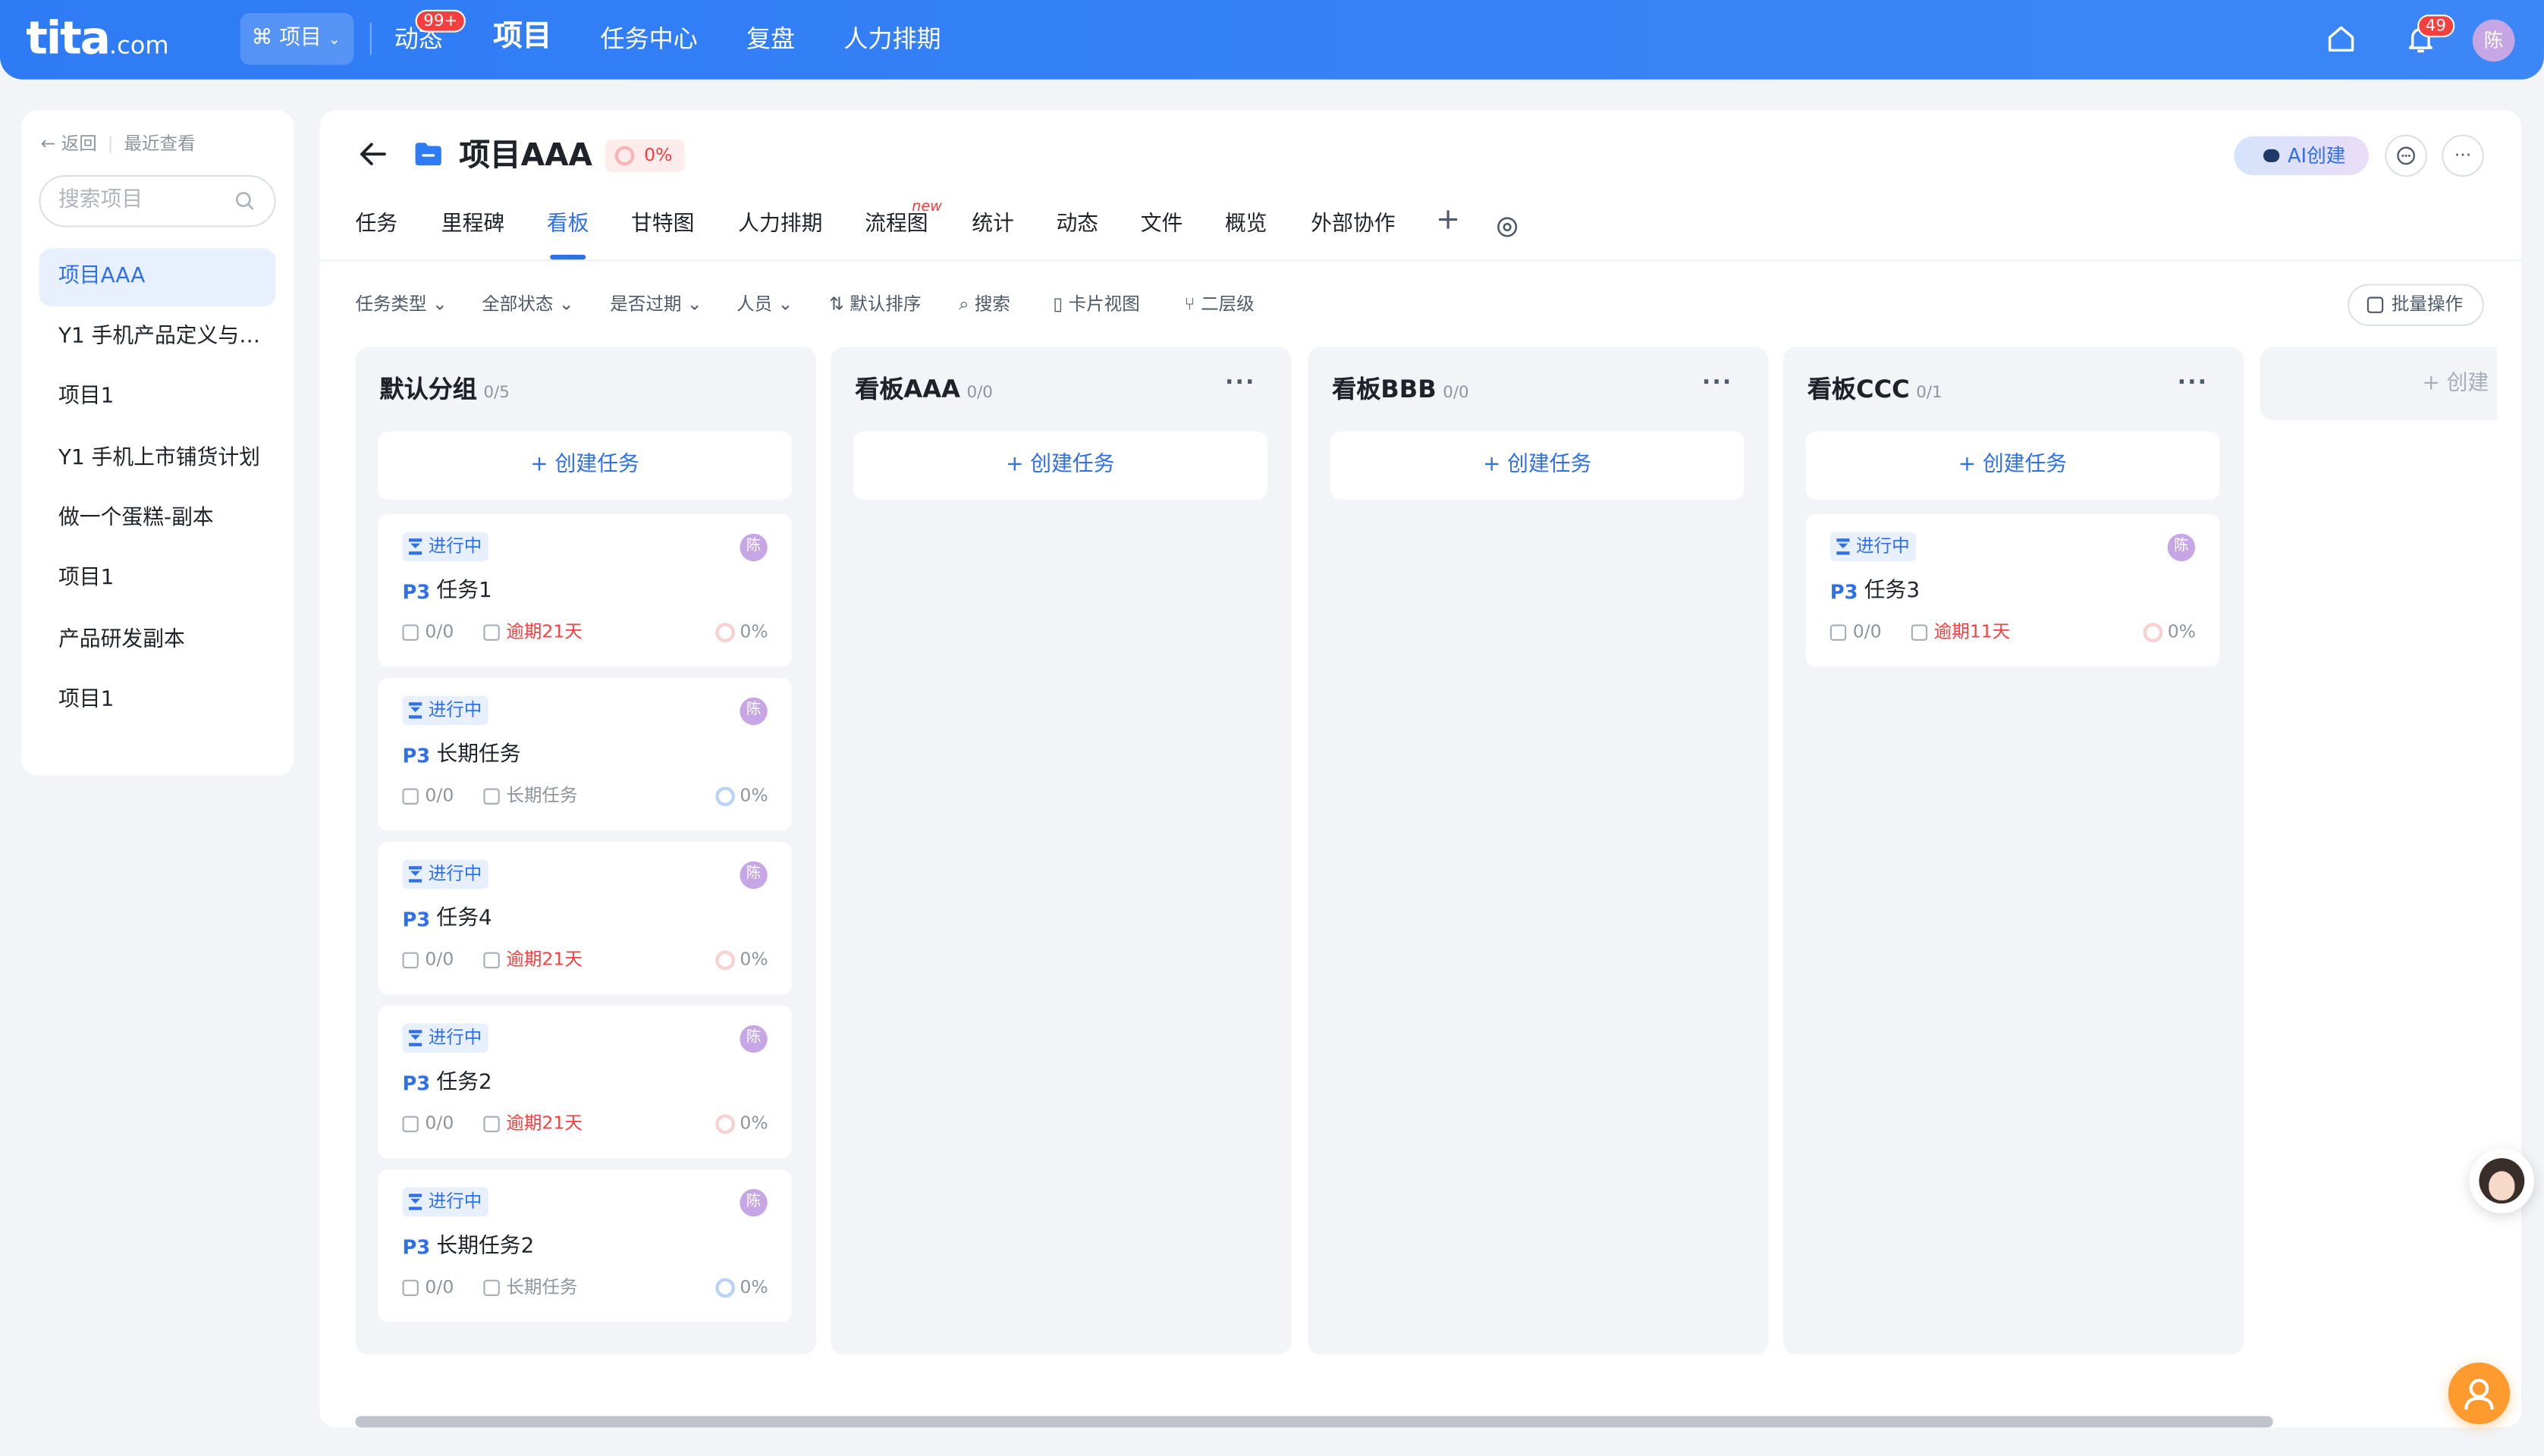  What do you see at coordinates (585, 1082) in the screenshot?
I see `task-card: 进行中 陈 P3 任务2 0/0 逾期21天 0%` at bounding box center [585, 1082].